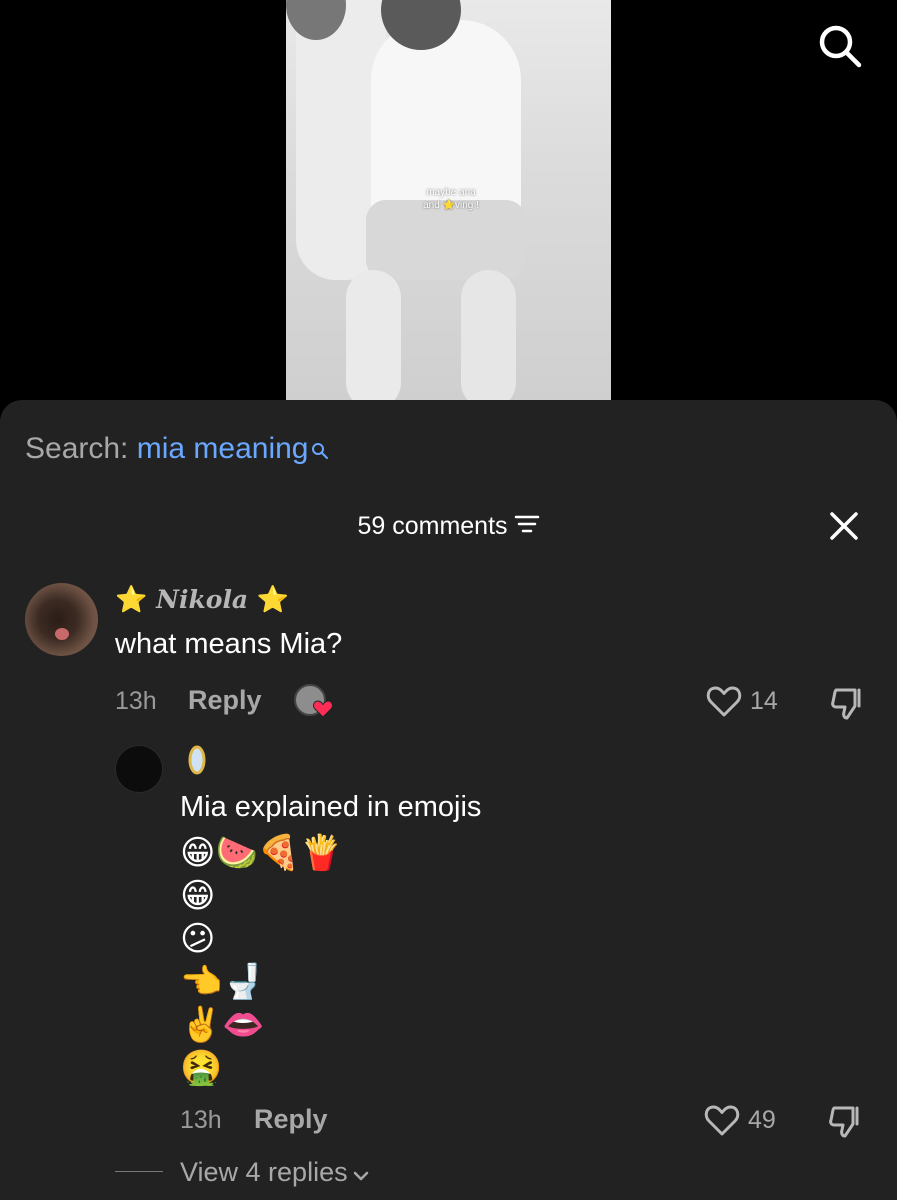  I want to click on comments-header: 59 comments, so click(448, 527).